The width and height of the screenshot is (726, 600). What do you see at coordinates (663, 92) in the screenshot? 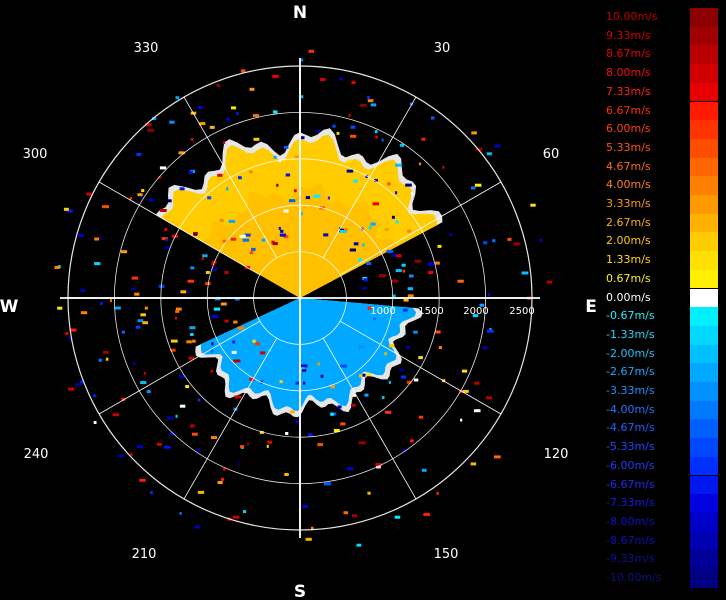
I see `colorbar-row: 7.33m/s` at bounding box center [663, 92].